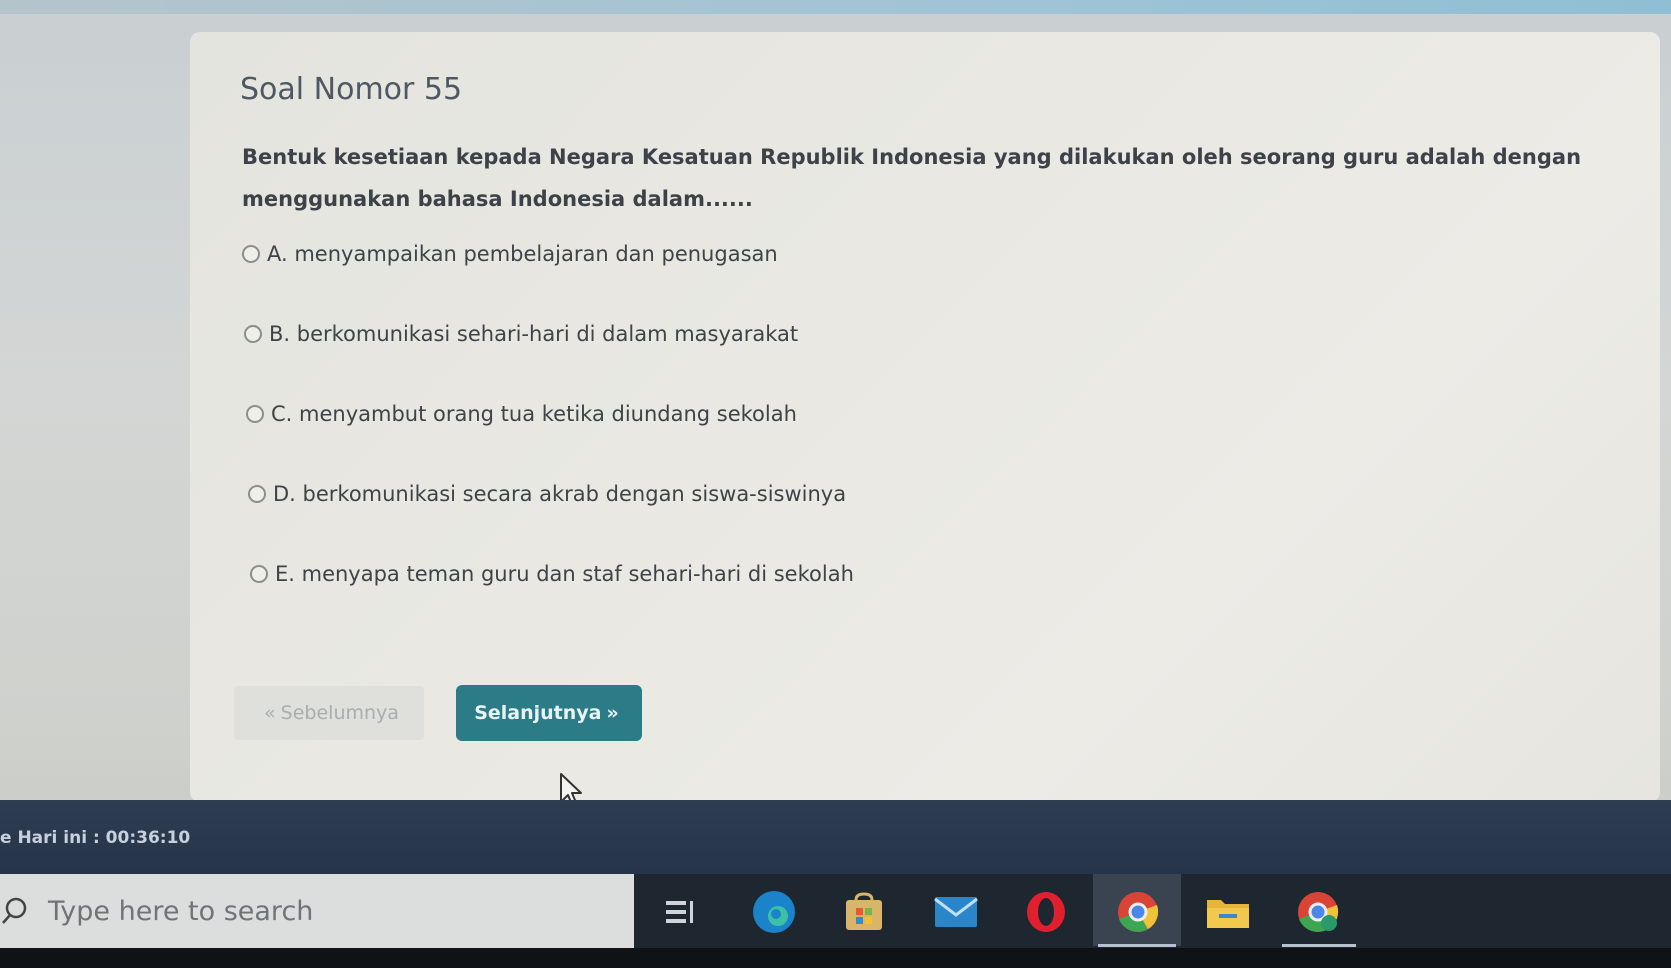  What do you see at coordinates (835, 7) in the screenshot?
I see `window-top-strip` at bounding box center [835, 7].